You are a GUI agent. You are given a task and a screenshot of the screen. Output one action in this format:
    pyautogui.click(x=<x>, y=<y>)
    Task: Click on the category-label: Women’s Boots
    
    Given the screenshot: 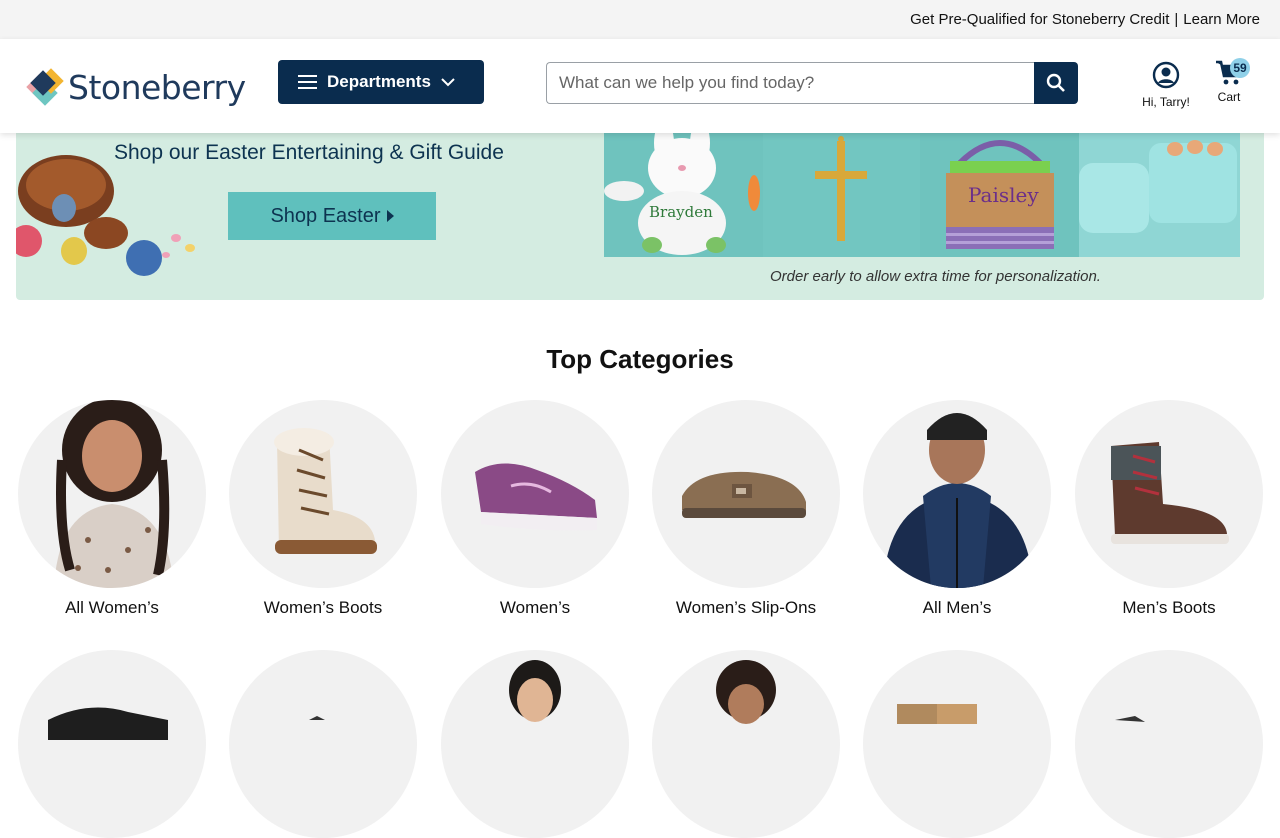 What is the action you would take?
    pyautogui.click(x=323, y=607)
    